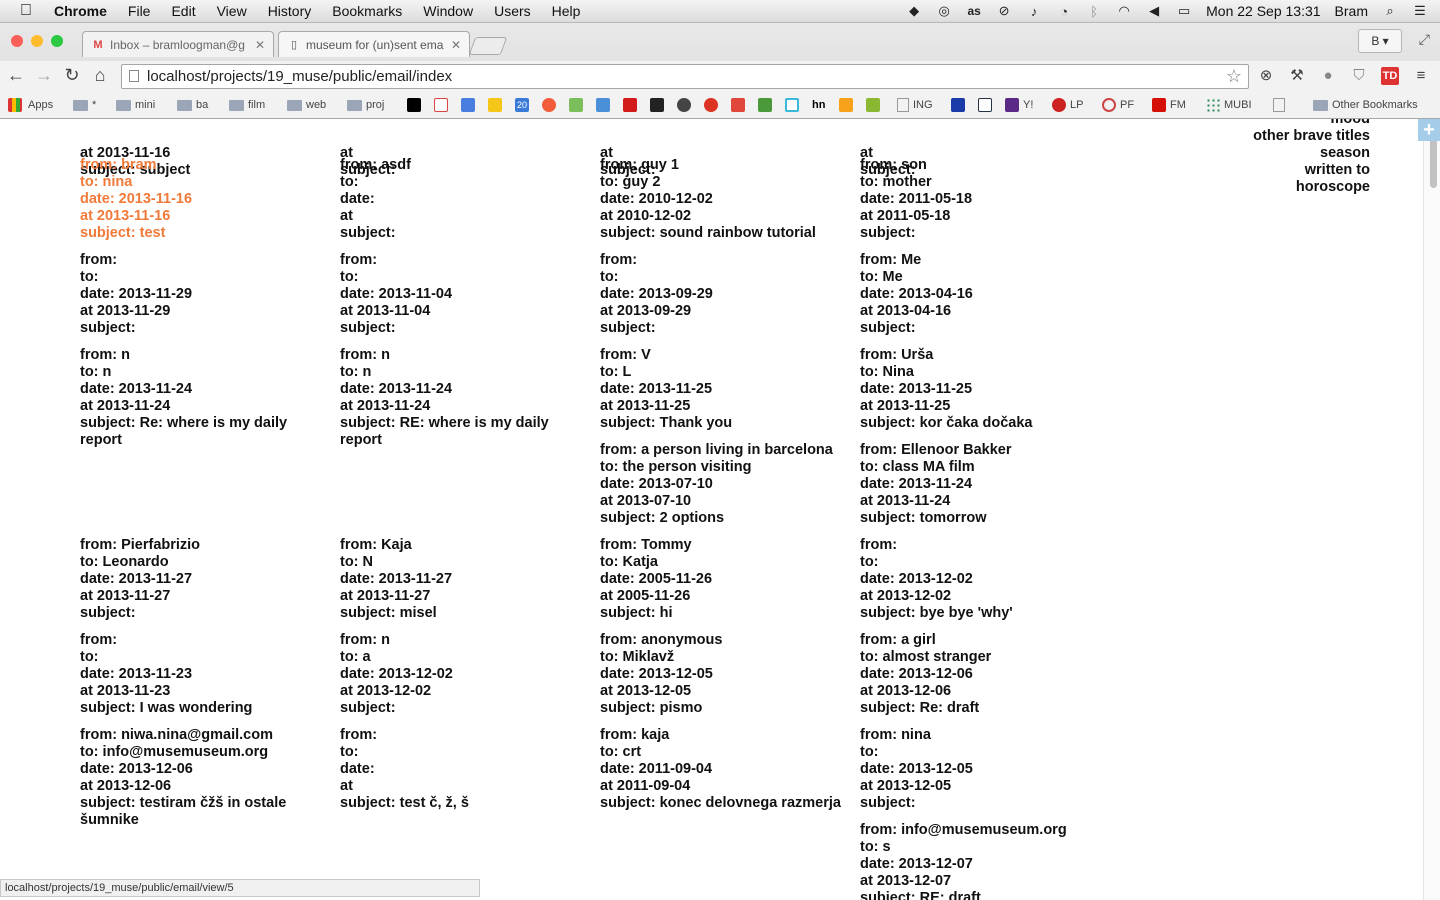 Image resolution: width=1440 pixels, height=900 pixels. Describe the element at coordinates (80, 11) in the screenshot. I see `menu-app-name: Chrome` at that location.